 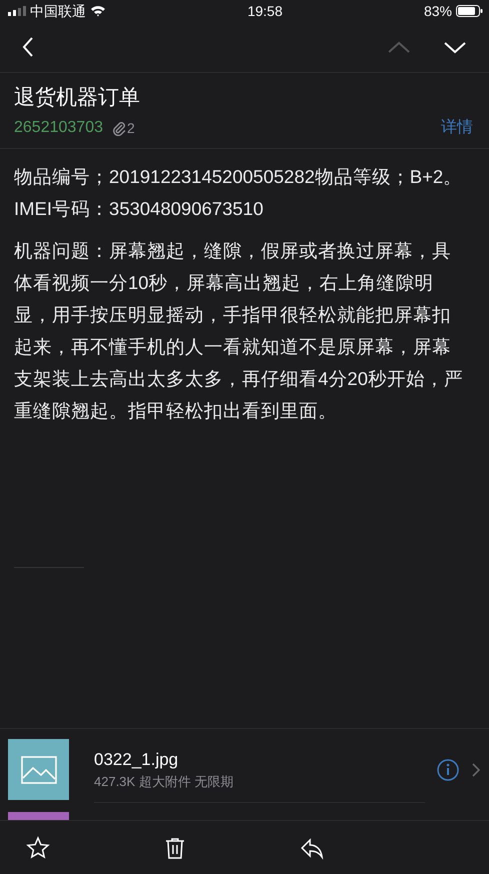 I want to click on wifi-icon, so click(x=98, y=11).